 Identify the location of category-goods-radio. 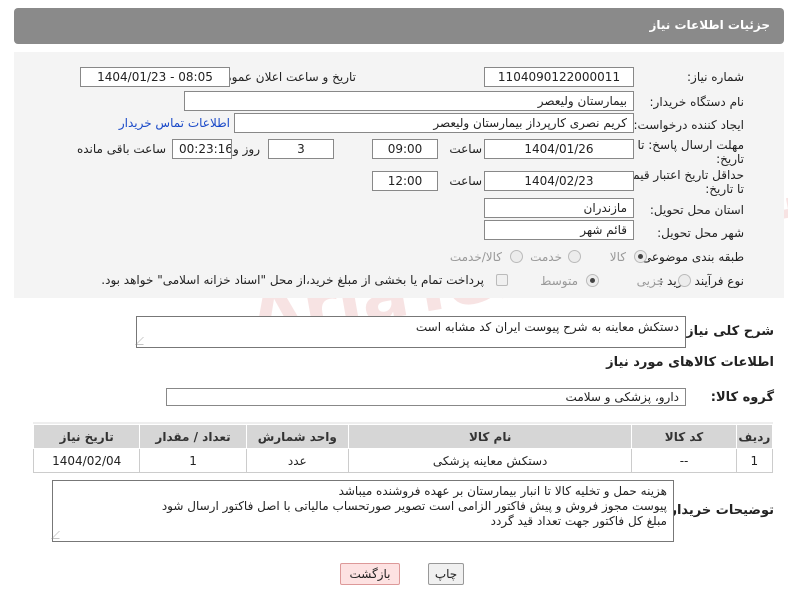
(640, 256).